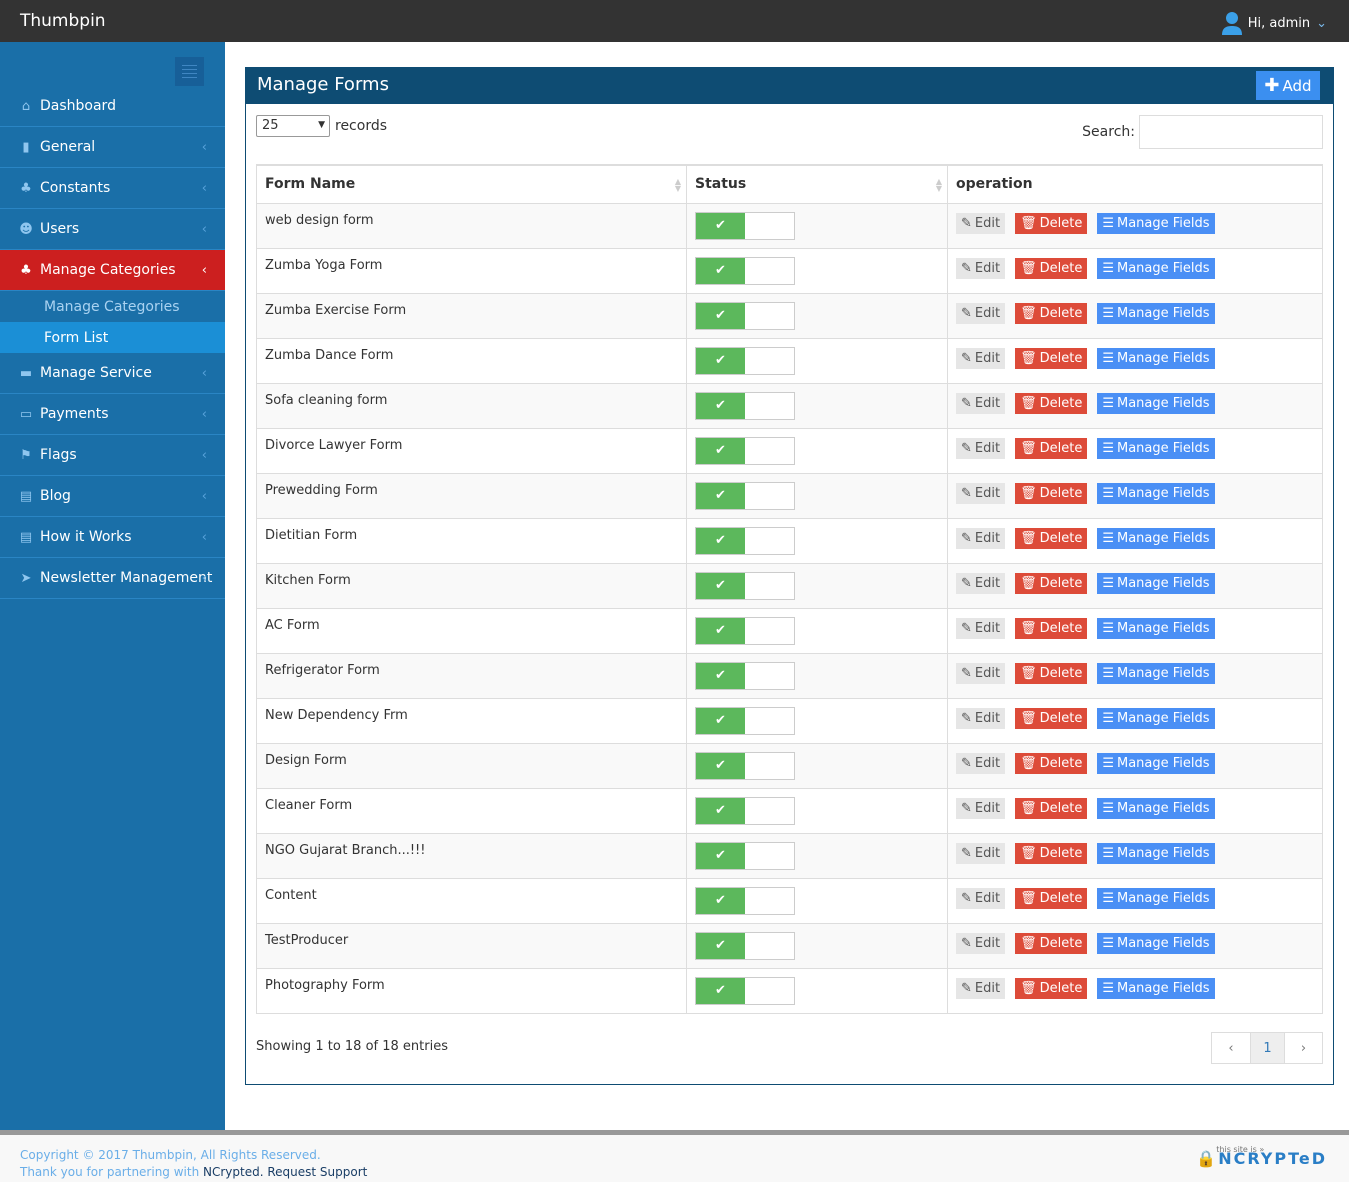  What do you see at coordinates (112, 188) in the screenshot?
I see `sidebar-item-constants: ♣ Constants ‹` at bounding box center [112, 188].